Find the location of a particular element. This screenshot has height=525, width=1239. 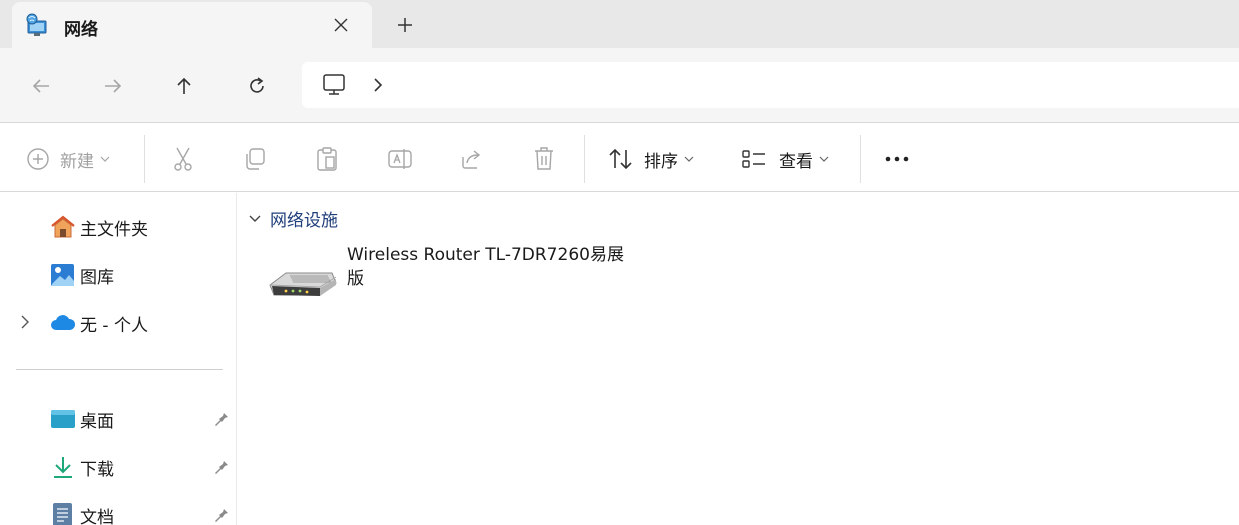

sidebar-item-home: 主文件夹 is located at coordinates (118, 226).